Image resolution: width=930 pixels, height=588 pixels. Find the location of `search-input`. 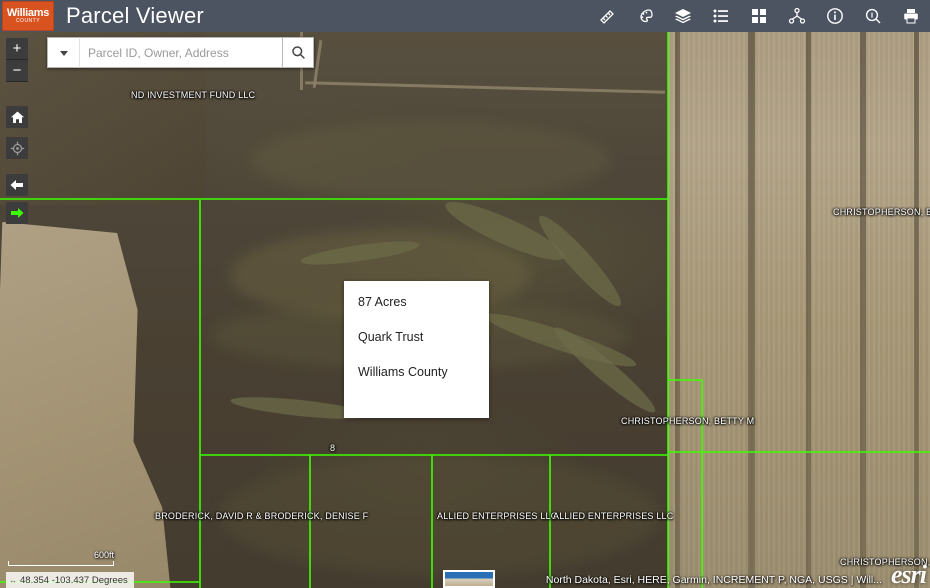

search-input is located at coordinates (180, 52).